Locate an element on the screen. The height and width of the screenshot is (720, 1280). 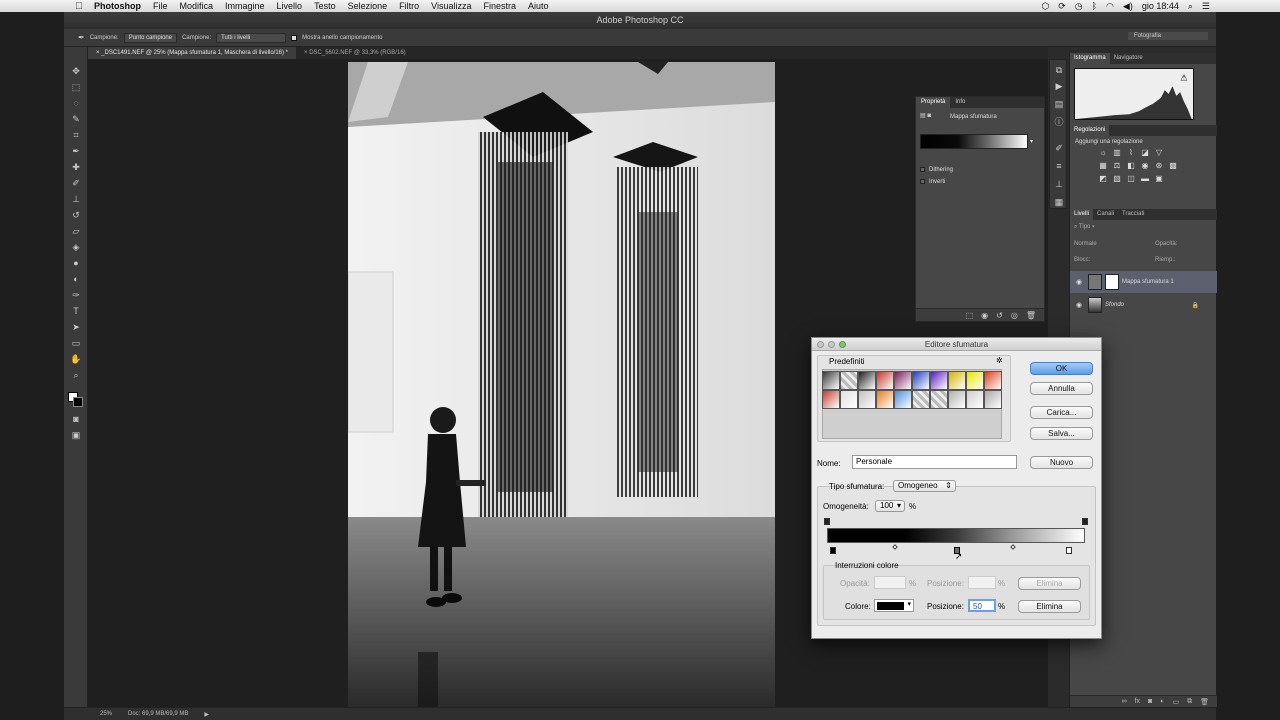
photo-filter-icon: ◉ is located at coordinates (1145, 166).